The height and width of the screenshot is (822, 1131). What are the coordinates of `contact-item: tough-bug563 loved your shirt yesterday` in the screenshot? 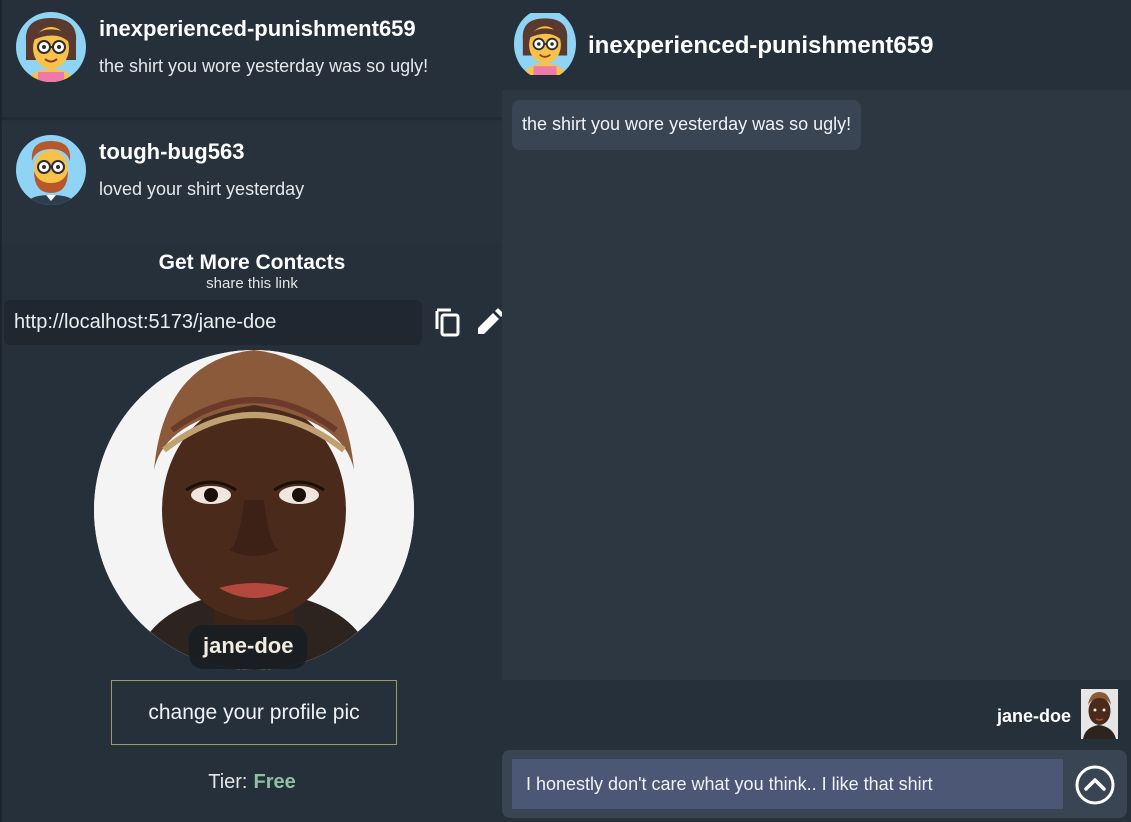 It's located at (252, 183).